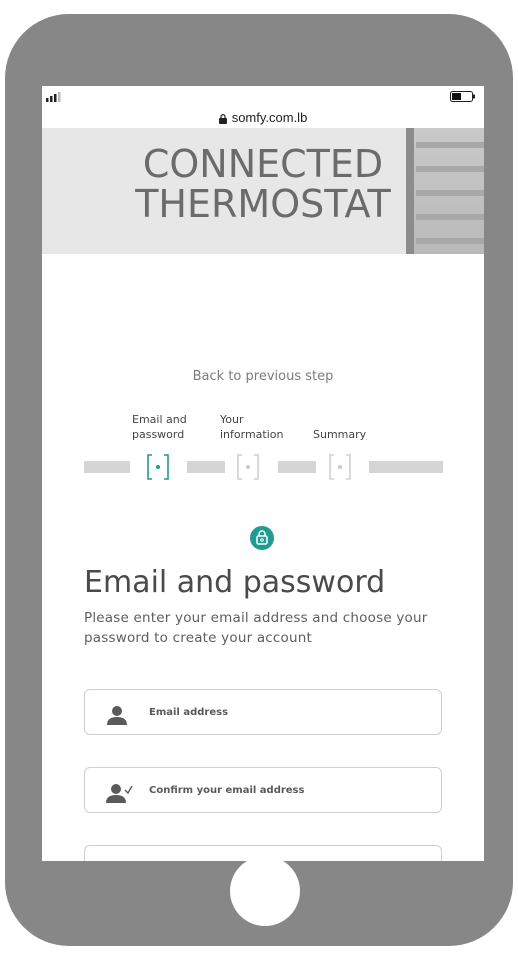 This screenshot has height=953, width=518. I want to click on back-to-previous-step-link: Back to previous step, so click(263, 376).